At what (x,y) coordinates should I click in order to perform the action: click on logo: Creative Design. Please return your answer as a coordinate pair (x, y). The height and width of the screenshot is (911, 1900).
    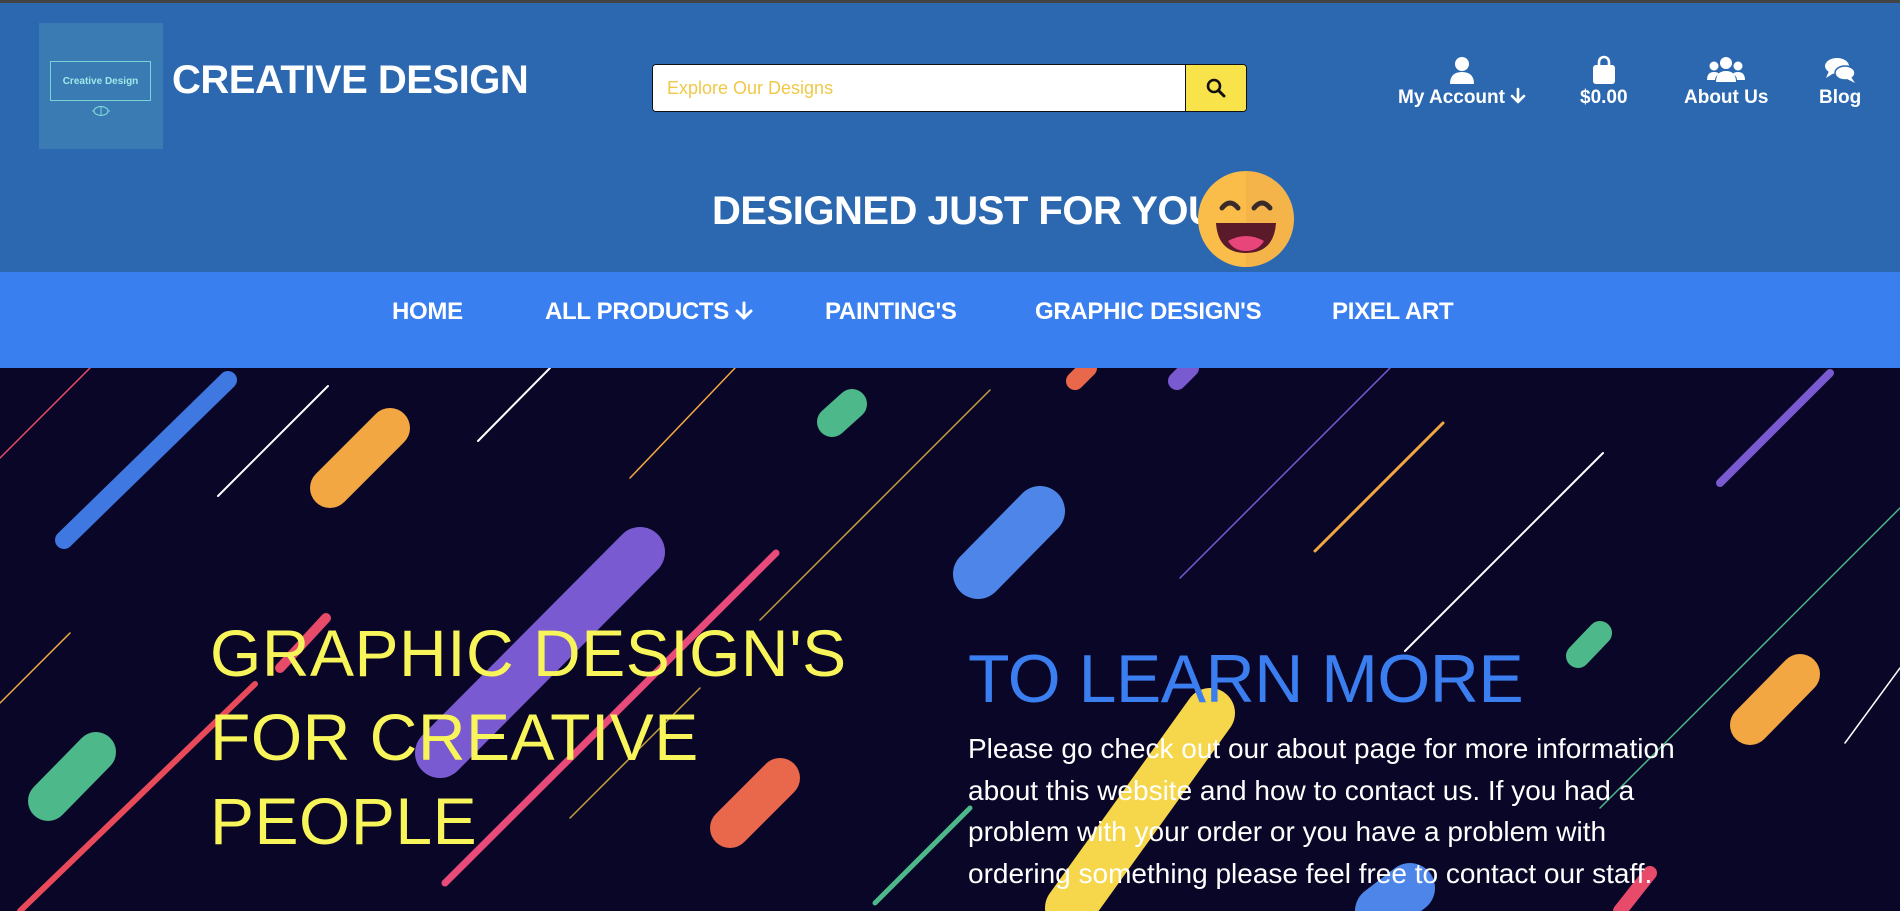
    Looking at the image, I should click on (101, 86).